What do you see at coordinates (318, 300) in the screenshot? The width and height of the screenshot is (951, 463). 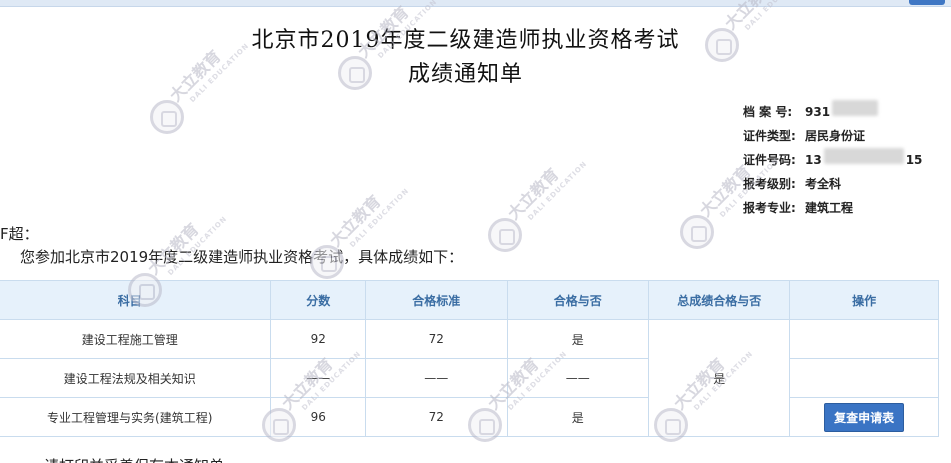 I see `header-score: 分数` at bounding box center [318, 300].